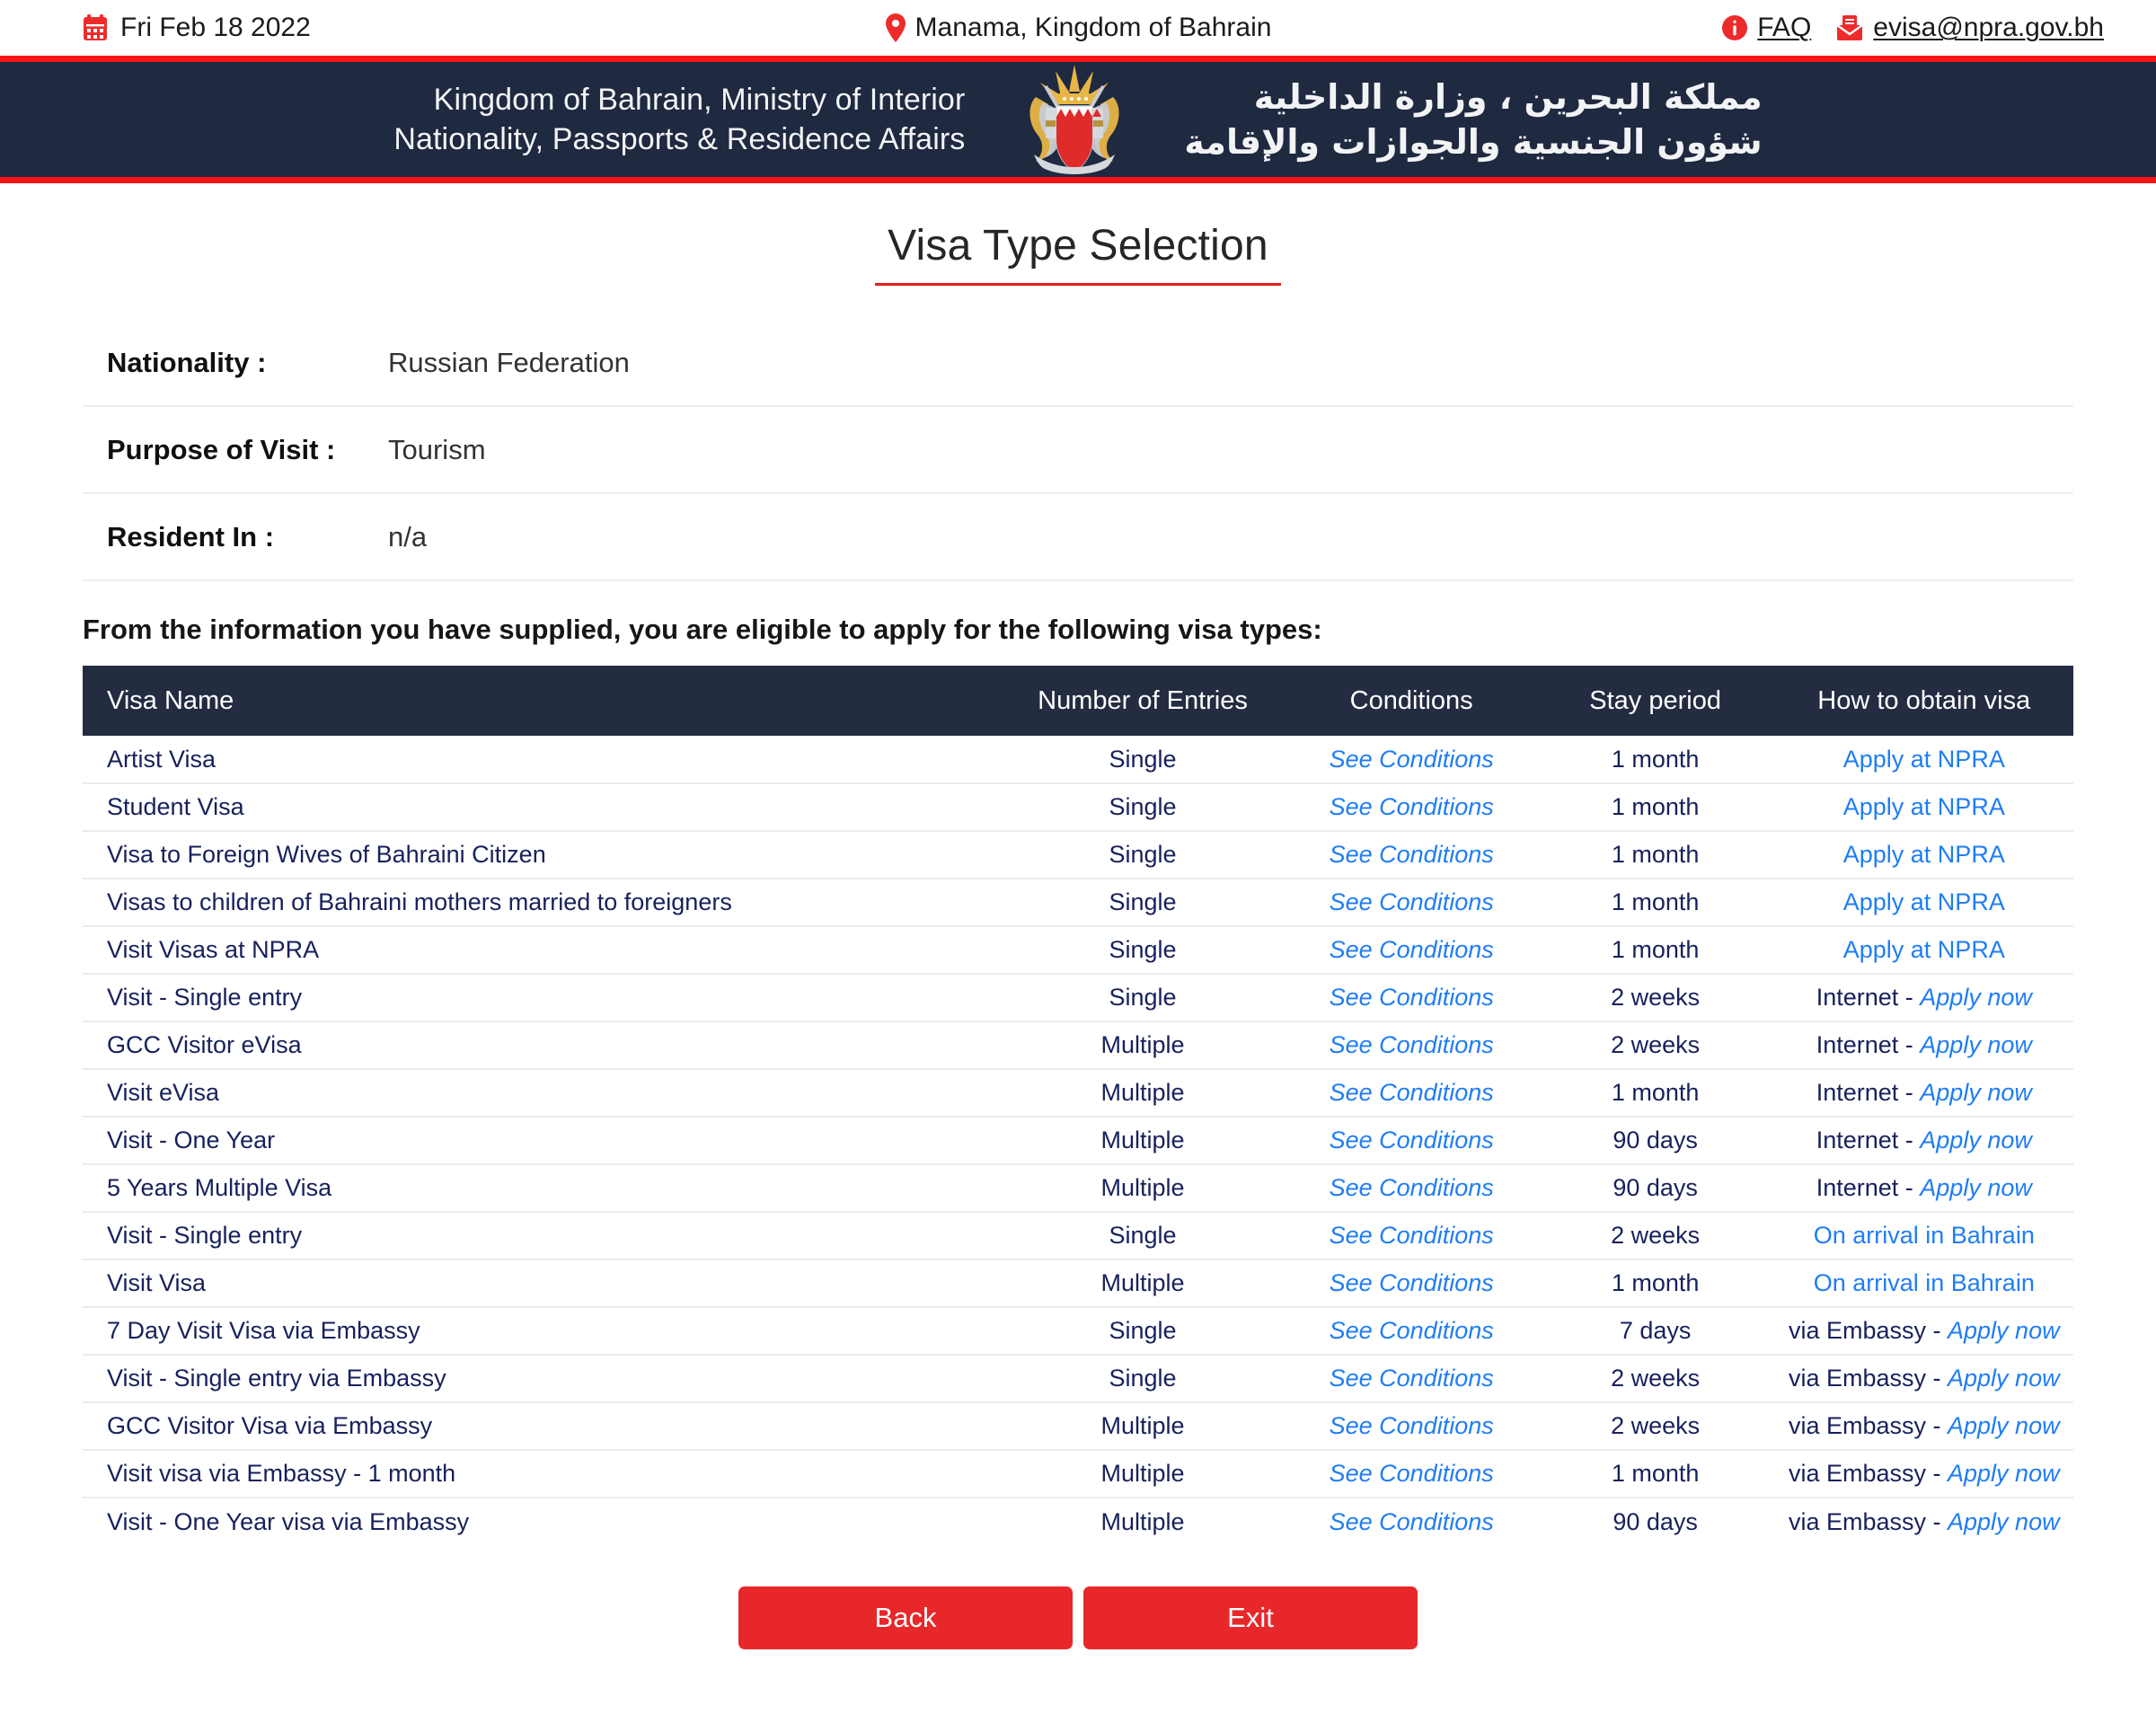 This screenshot has height=1732, width=2156. I want to click on summary-label: Nationality :, so click(187, 362).